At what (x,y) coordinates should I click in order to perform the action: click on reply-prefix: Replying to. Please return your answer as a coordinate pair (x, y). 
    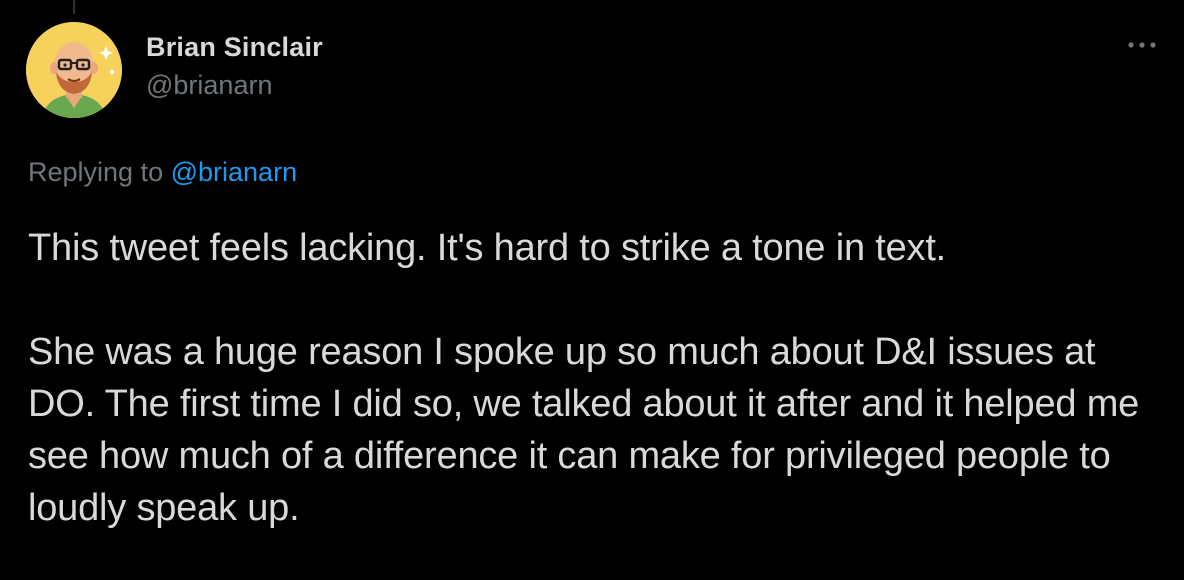
    Looking at the image, I should click on (96, 172).